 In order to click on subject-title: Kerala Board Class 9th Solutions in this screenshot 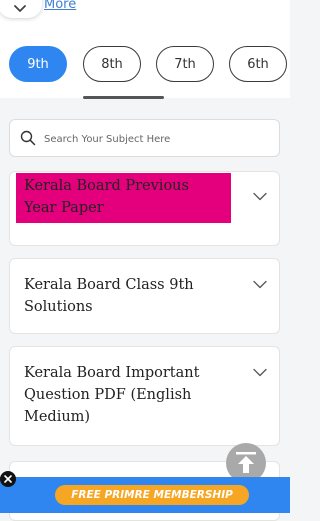, I will do `click(109, 296)`.